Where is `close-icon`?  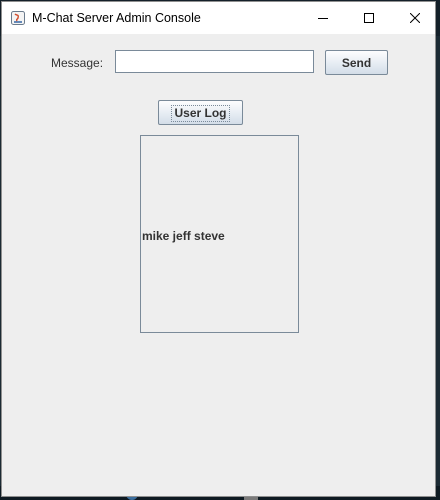
close-icon is located at coordinates (415, 18).